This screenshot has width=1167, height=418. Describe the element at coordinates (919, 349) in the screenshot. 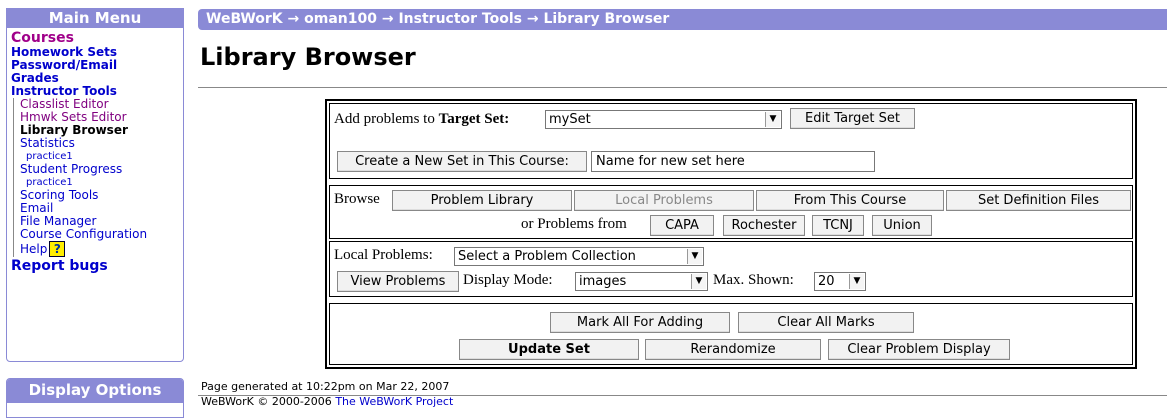

I see `clear-problem-display-button: Clear Problem Display` at that location.